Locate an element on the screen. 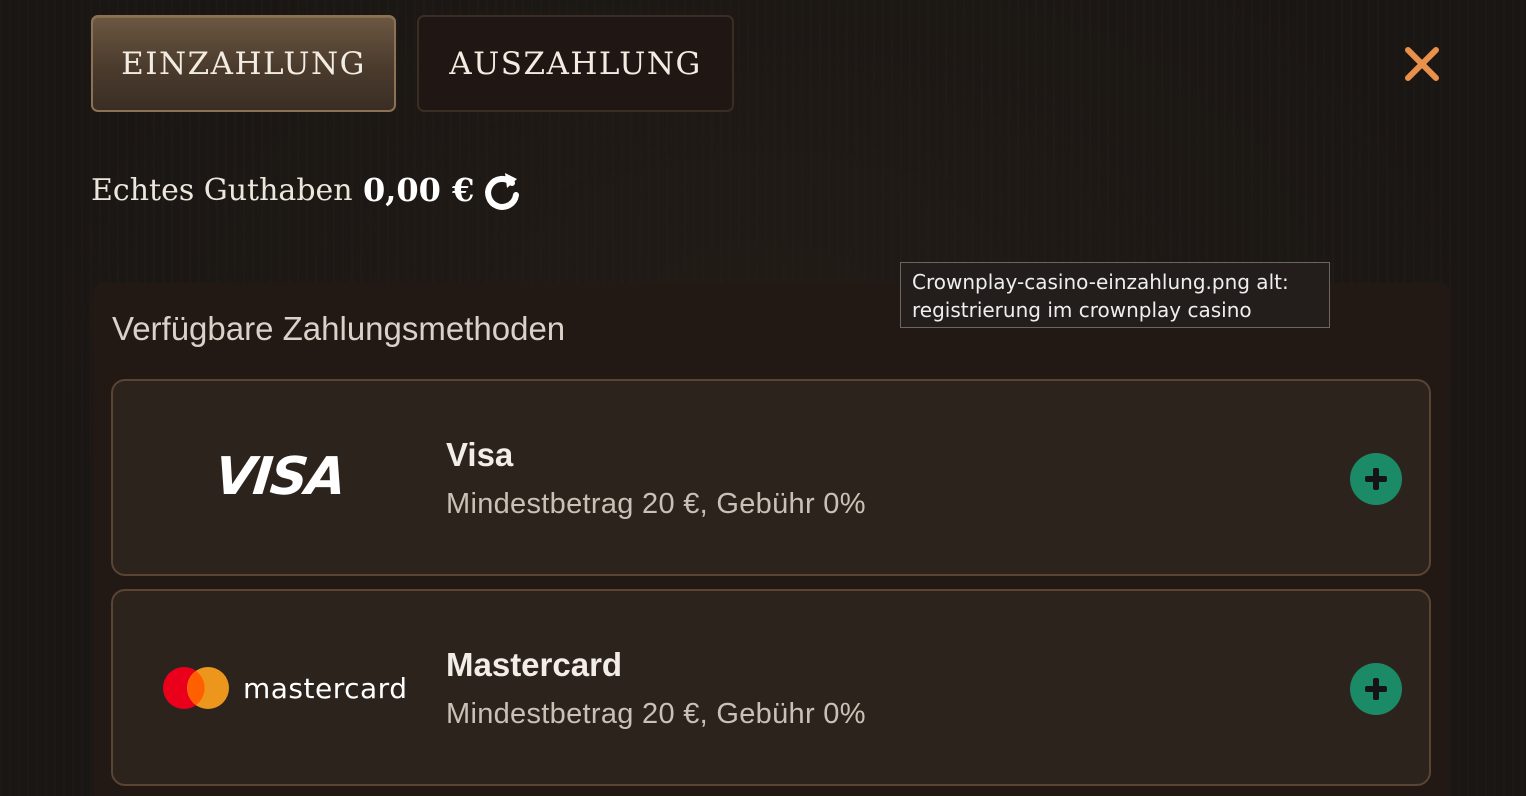 The image size is (1526, 796). payment-methods-title: Verfügbare Zahlungsmethoden is located at coordinates (339, 328).